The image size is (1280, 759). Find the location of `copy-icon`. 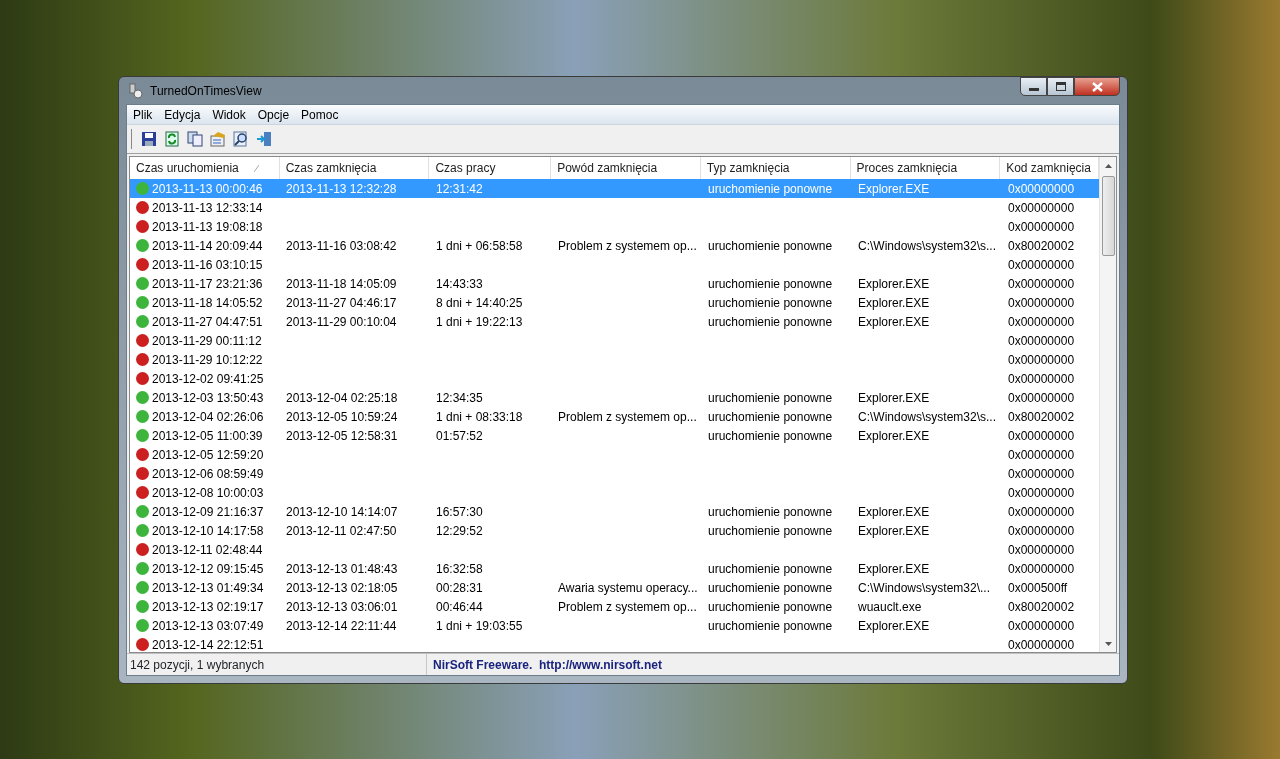

copy-icon is located at coordinates (195, 139).